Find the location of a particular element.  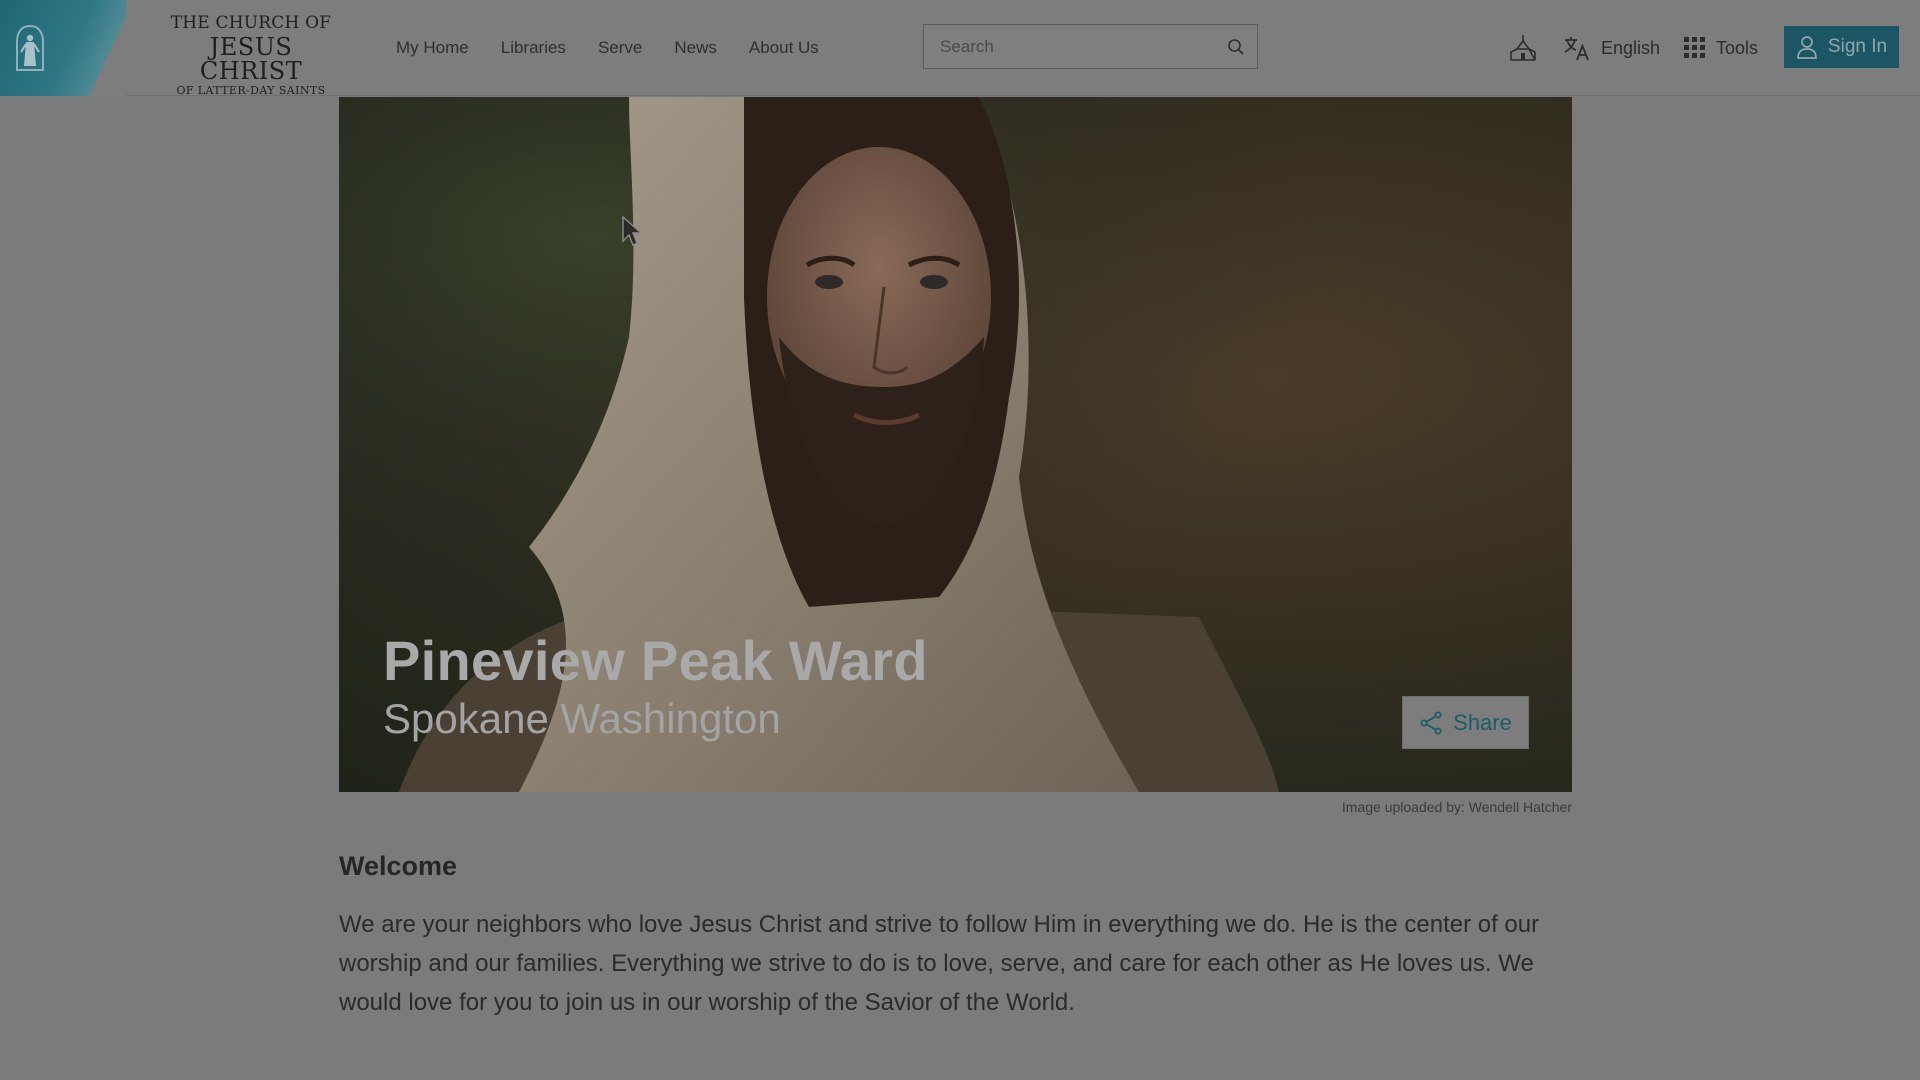

translate-icon is located at coordinates (1576, 49).